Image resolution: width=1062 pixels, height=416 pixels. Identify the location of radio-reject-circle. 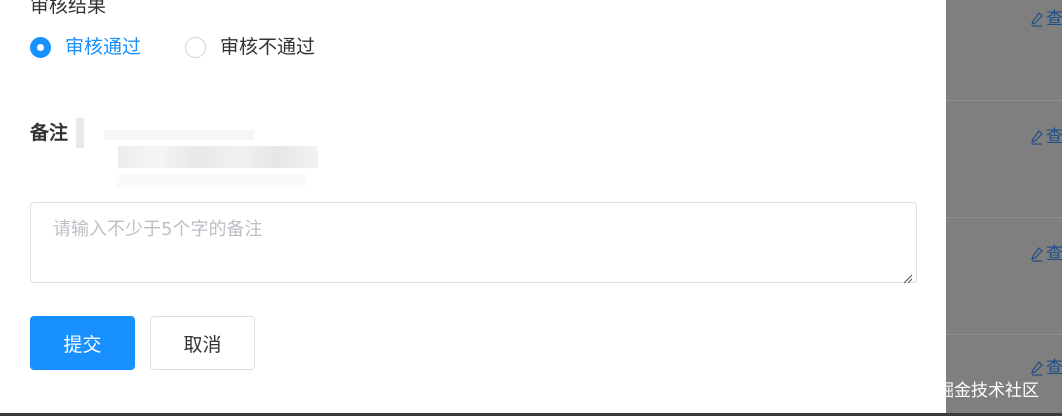
(196, 47).